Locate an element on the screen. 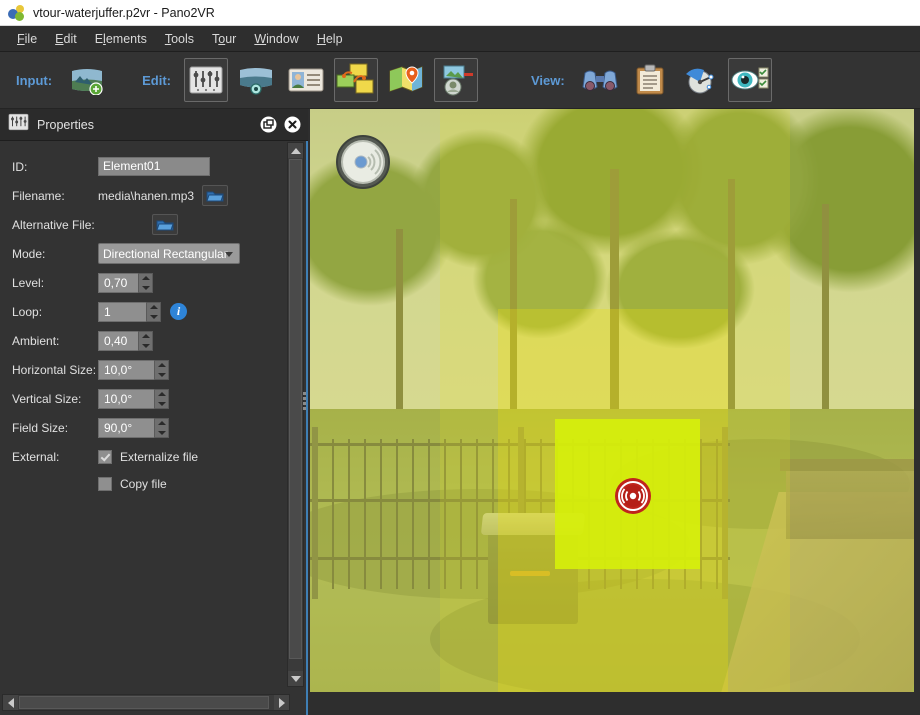 The width and height of the screenshot is (920, 715). map-button is located at coordinates (406, 80).